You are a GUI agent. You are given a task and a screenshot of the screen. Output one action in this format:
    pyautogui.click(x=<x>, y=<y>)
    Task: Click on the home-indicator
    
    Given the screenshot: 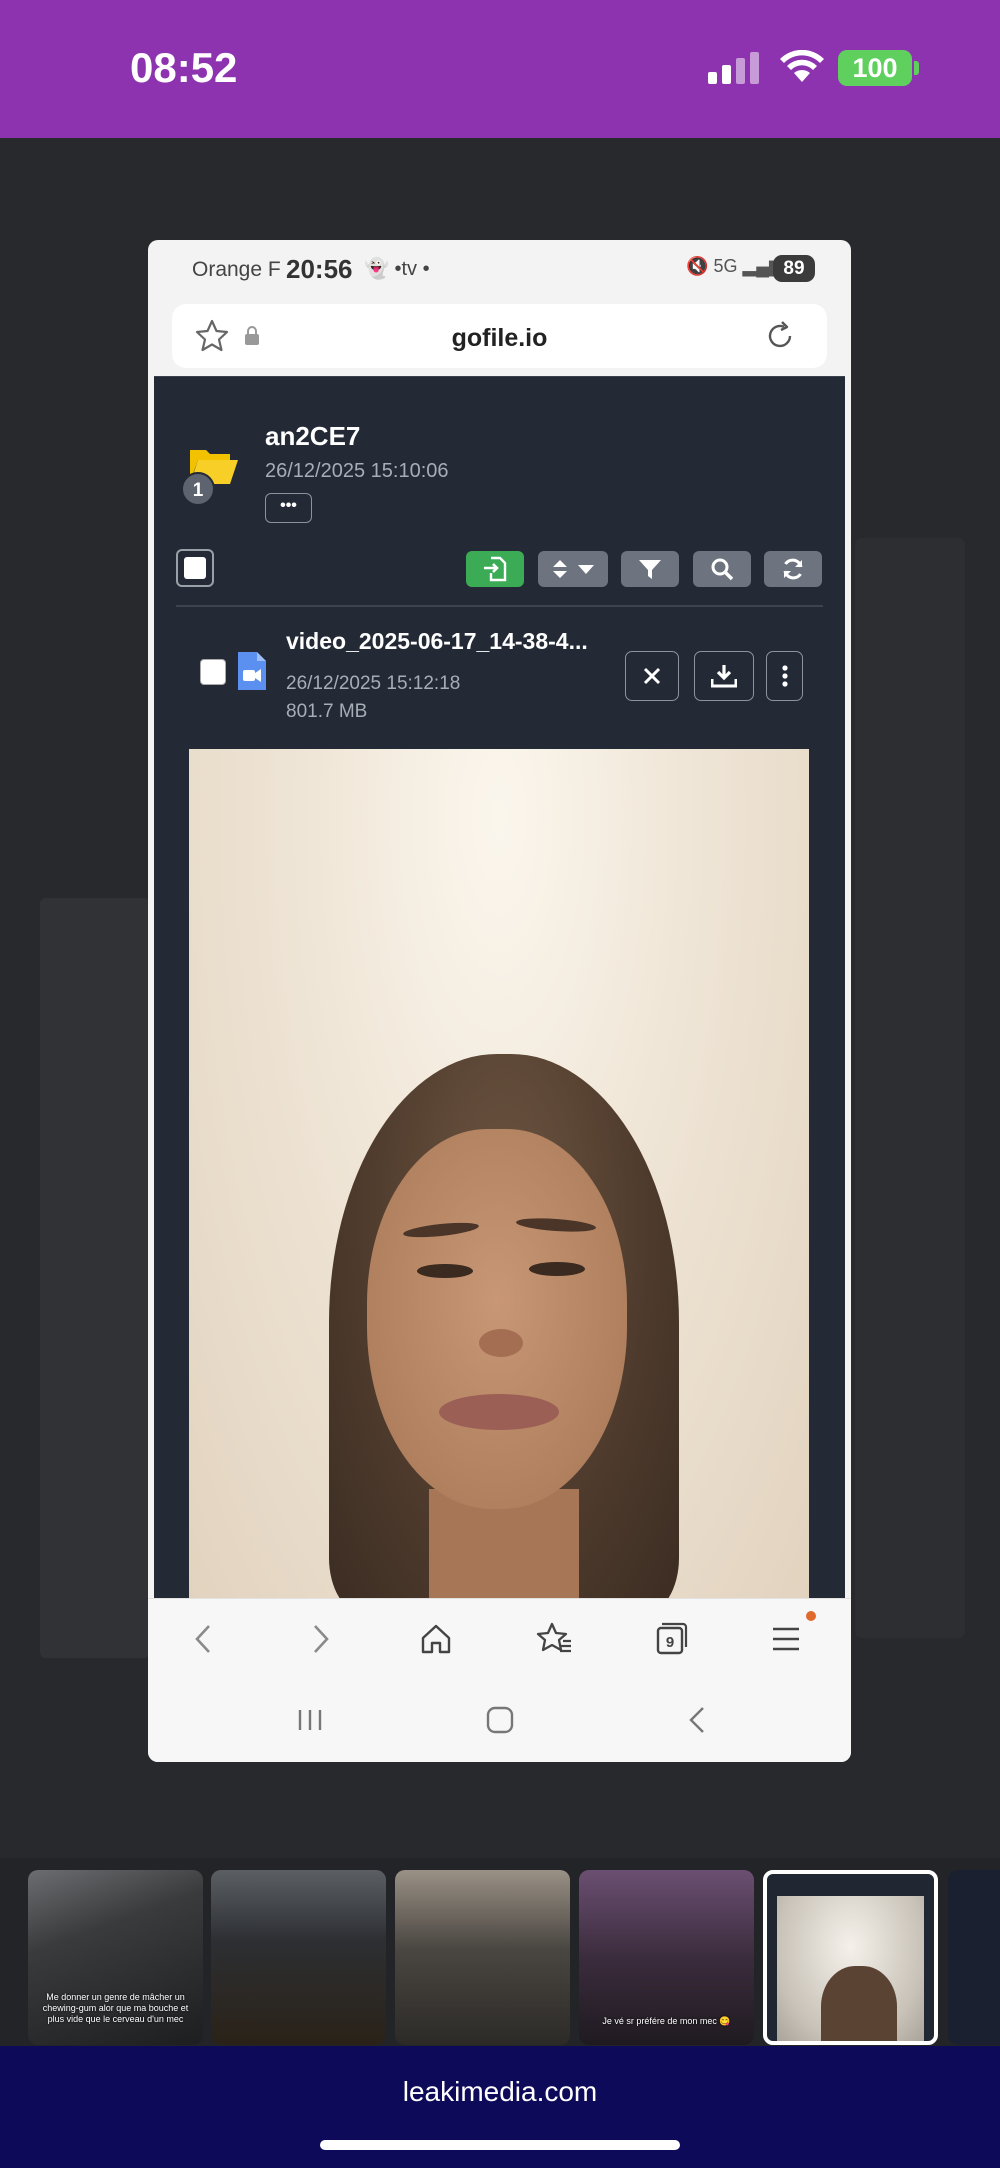 What is the action you would take?
    pyautogui.click(x=500, y=2145)
    